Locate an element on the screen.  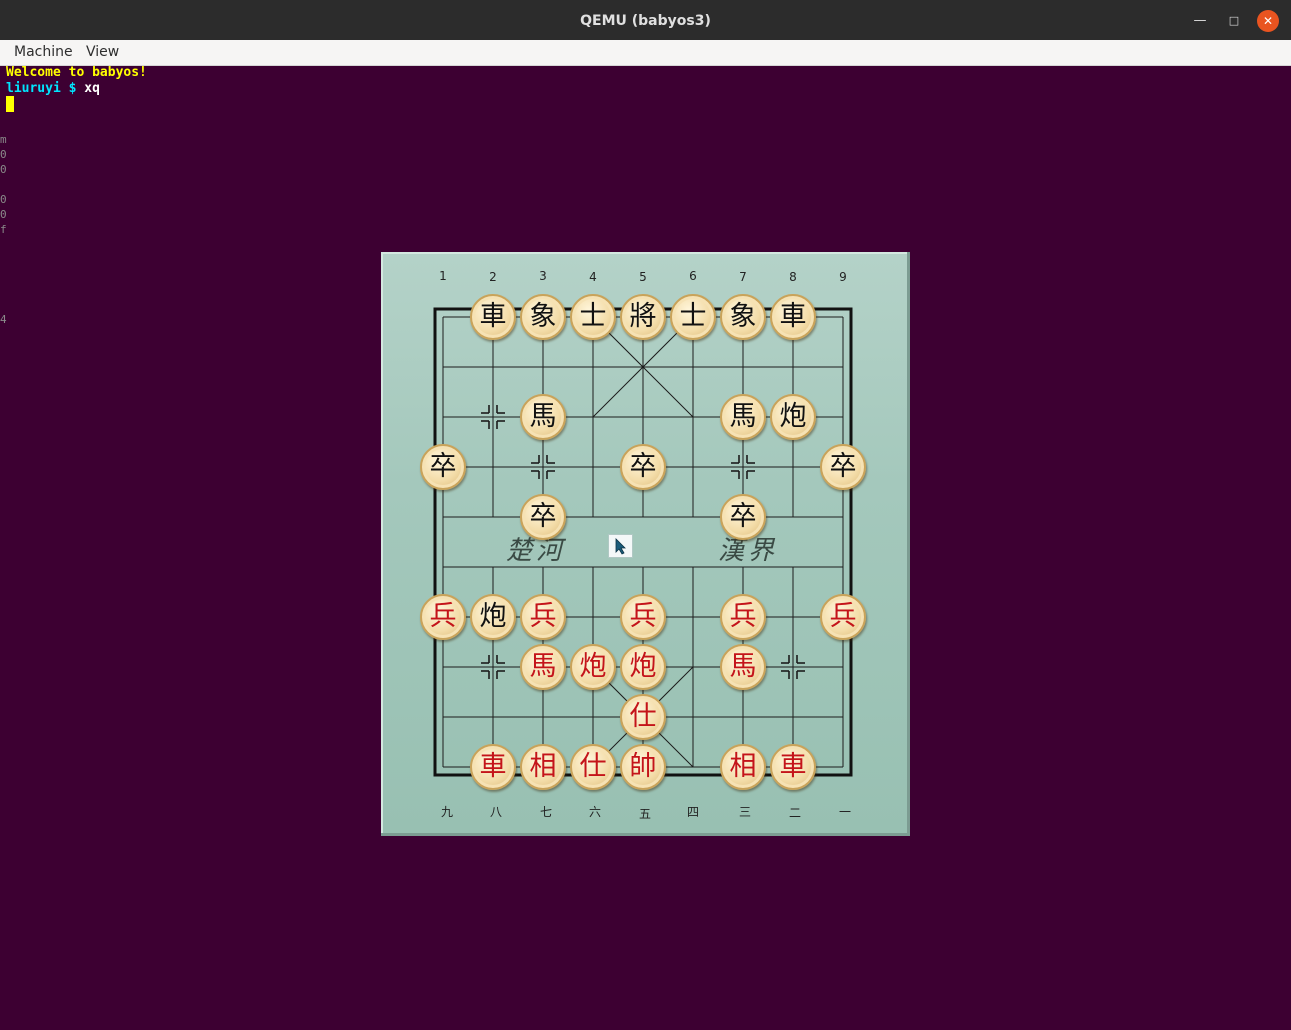
column-number-bottom: 七 is located at coordinates (545, 812).